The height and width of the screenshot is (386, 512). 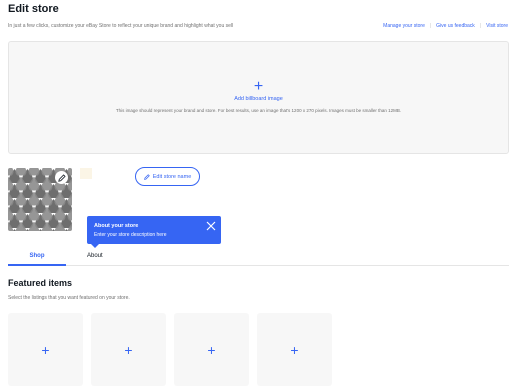 What do you see at coordinates (116, 226) in the screenshot?
I see `tooltip-title: About your store` at bounding box center [116, 226].